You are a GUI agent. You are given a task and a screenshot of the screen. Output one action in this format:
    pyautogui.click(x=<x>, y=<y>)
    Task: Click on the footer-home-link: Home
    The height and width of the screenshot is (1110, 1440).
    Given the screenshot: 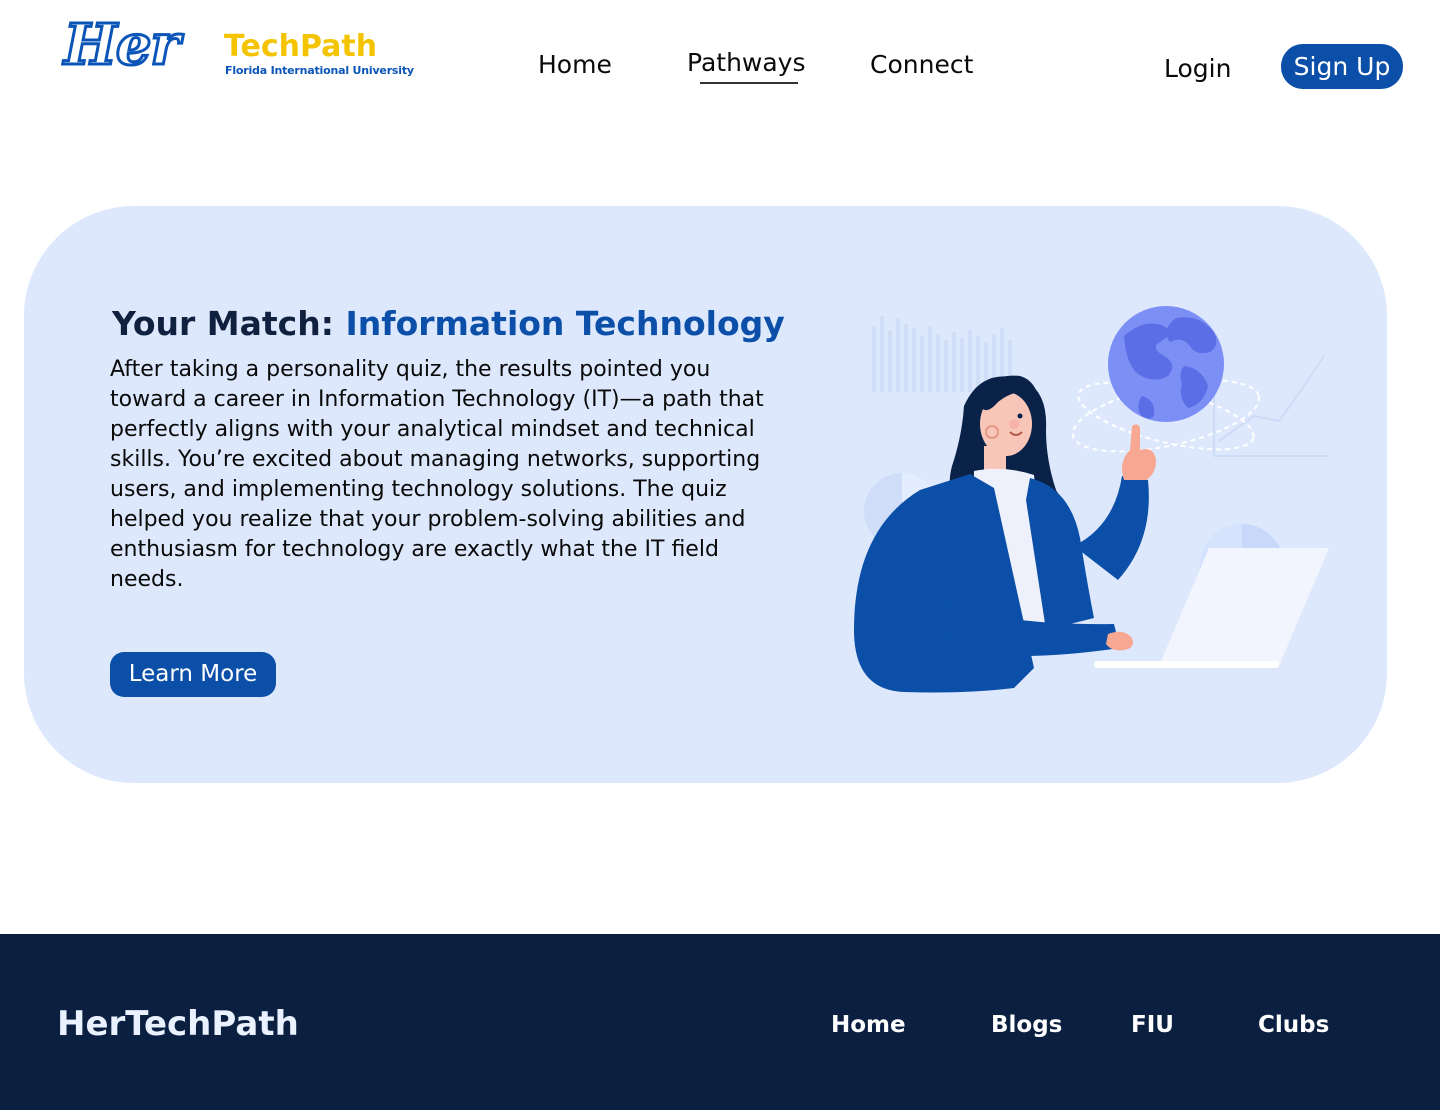 What is the action you would take?
    pyautogui.click(x=868, y=1025)
    